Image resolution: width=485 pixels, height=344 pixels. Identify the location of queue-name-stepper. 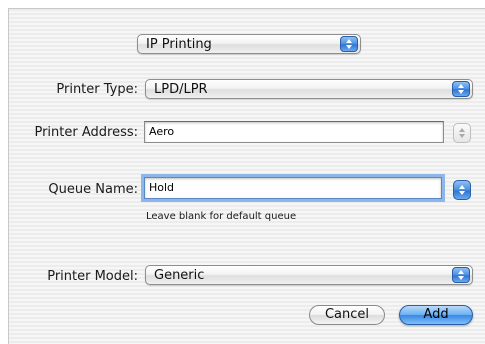
(462, 190).